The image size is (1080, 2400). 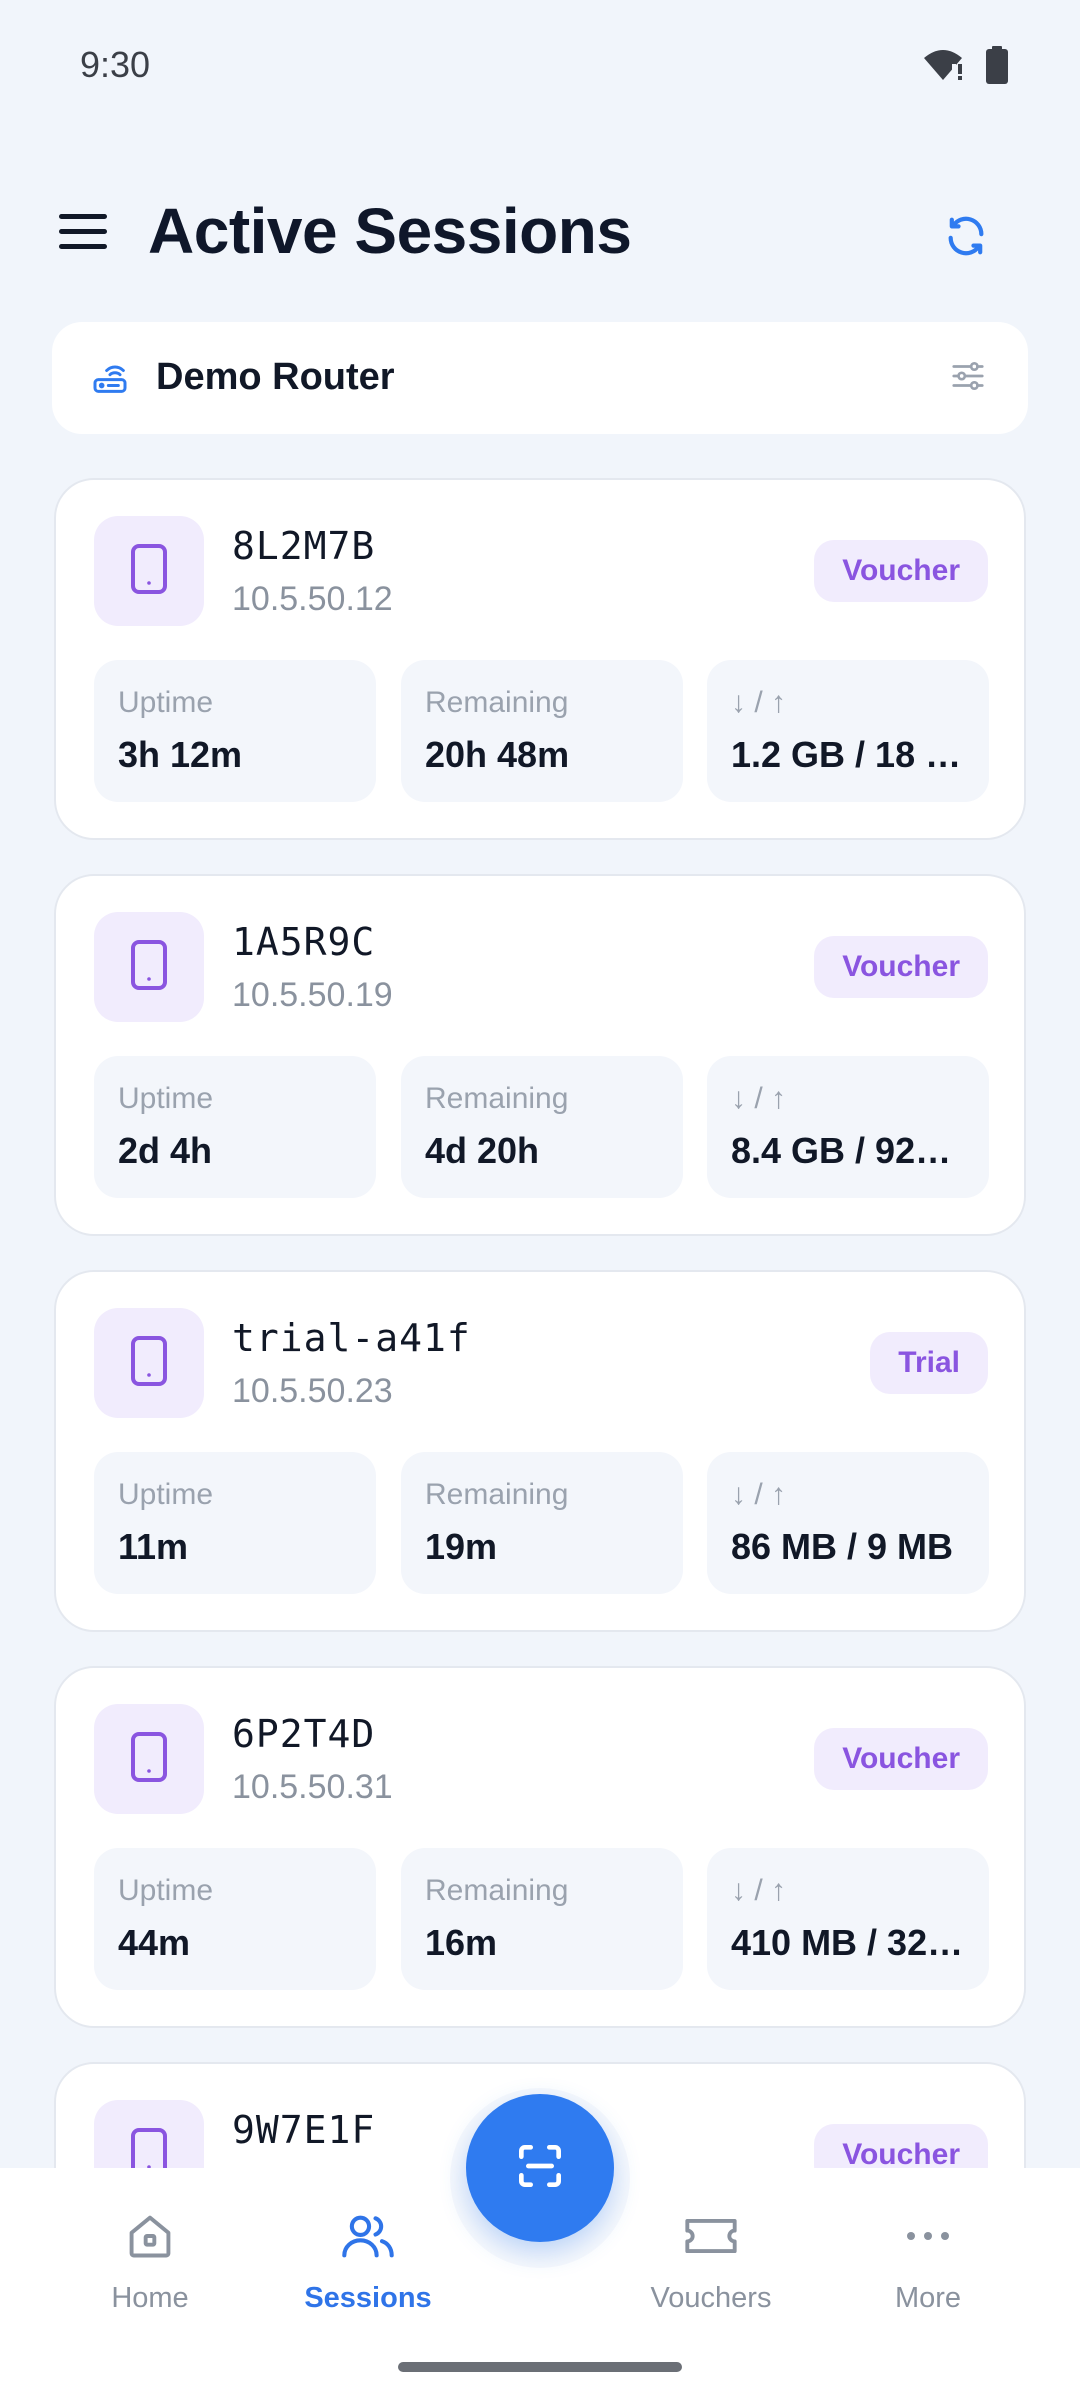 I want to click on metric-traffic: ↓ / ↑ 1.2 GB / 18 MB, so click(x=848, y=731).